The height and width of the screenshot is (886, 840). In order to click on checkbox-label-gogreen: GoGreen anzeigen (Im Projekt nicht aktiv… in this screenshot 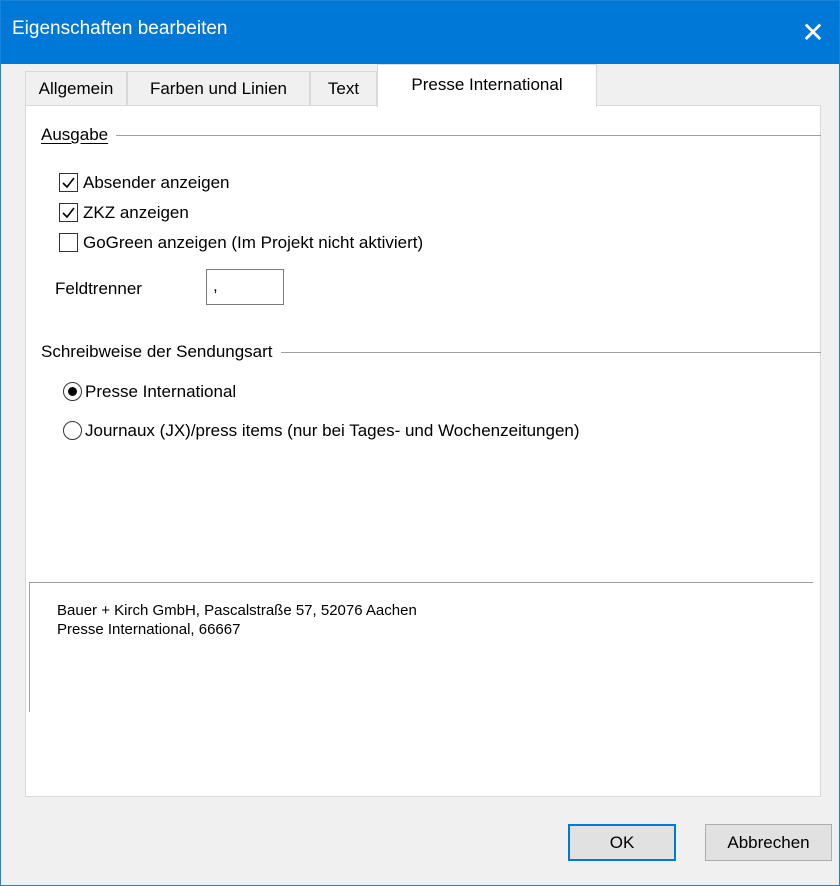, I will do `click(253, 243)`.